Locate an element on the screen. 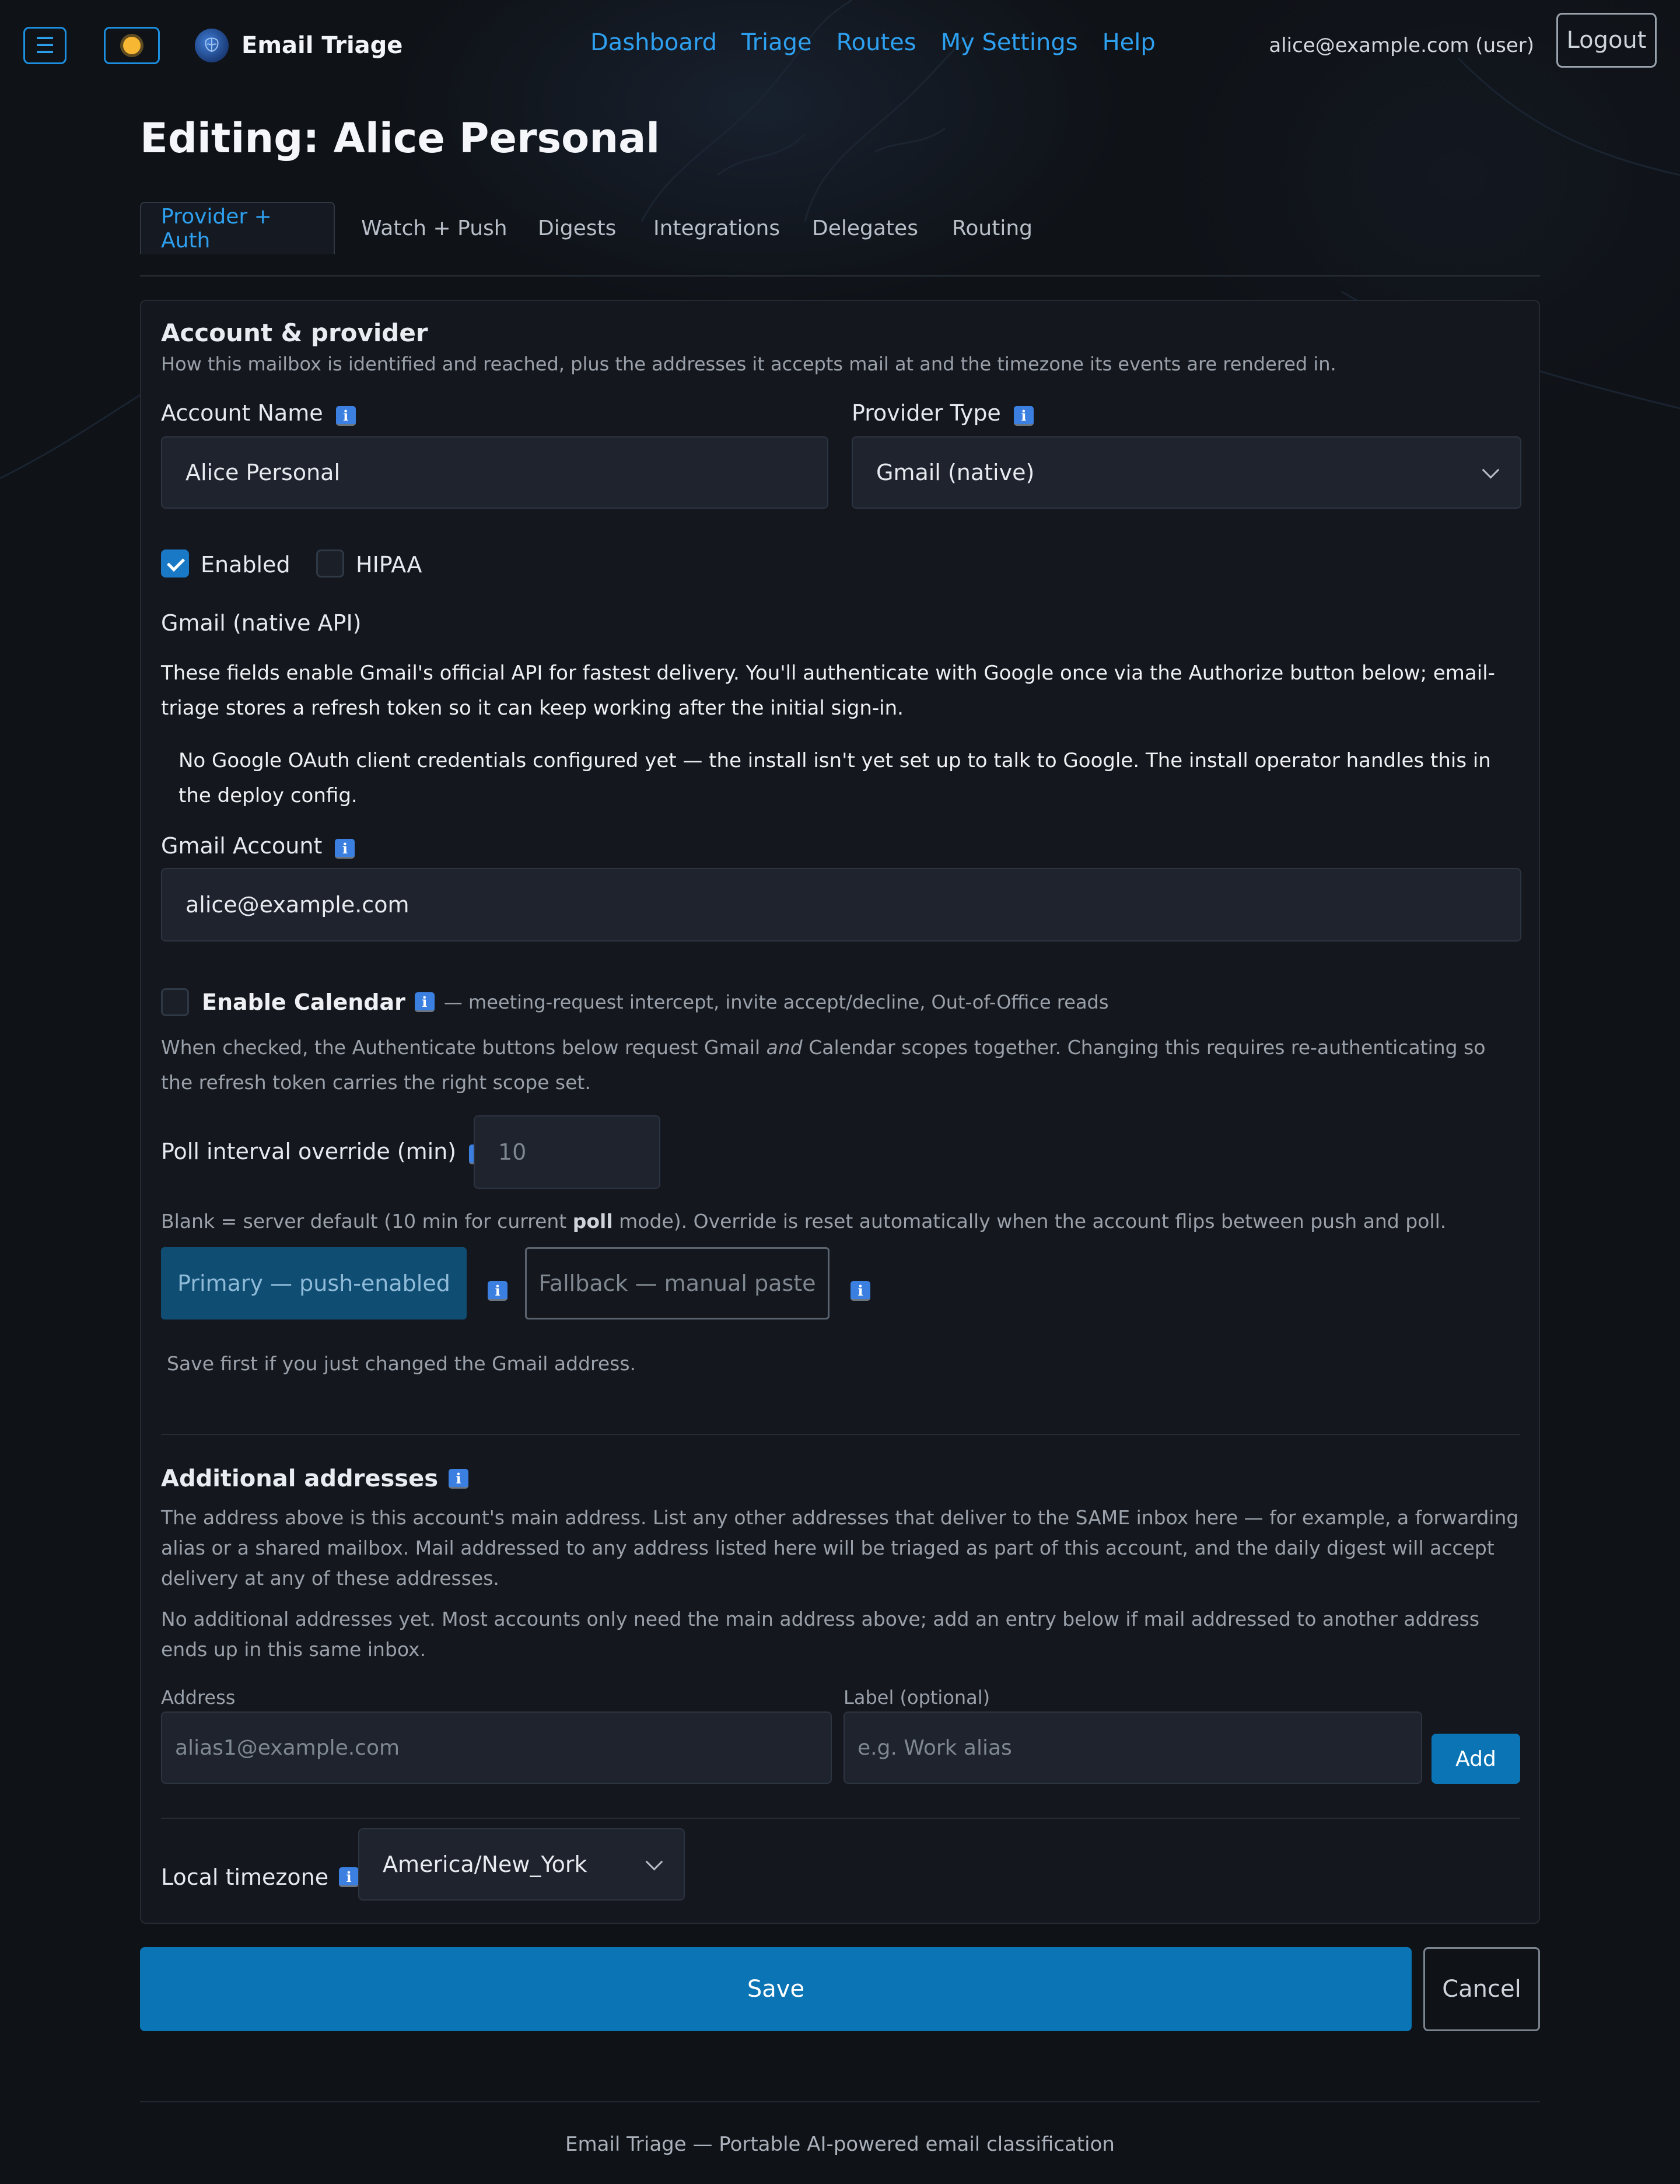 This screenshot has height=2184, width=1680. fallback-manual-paste-button: Fallback — manual paste is located at coordinates (677, 1283).